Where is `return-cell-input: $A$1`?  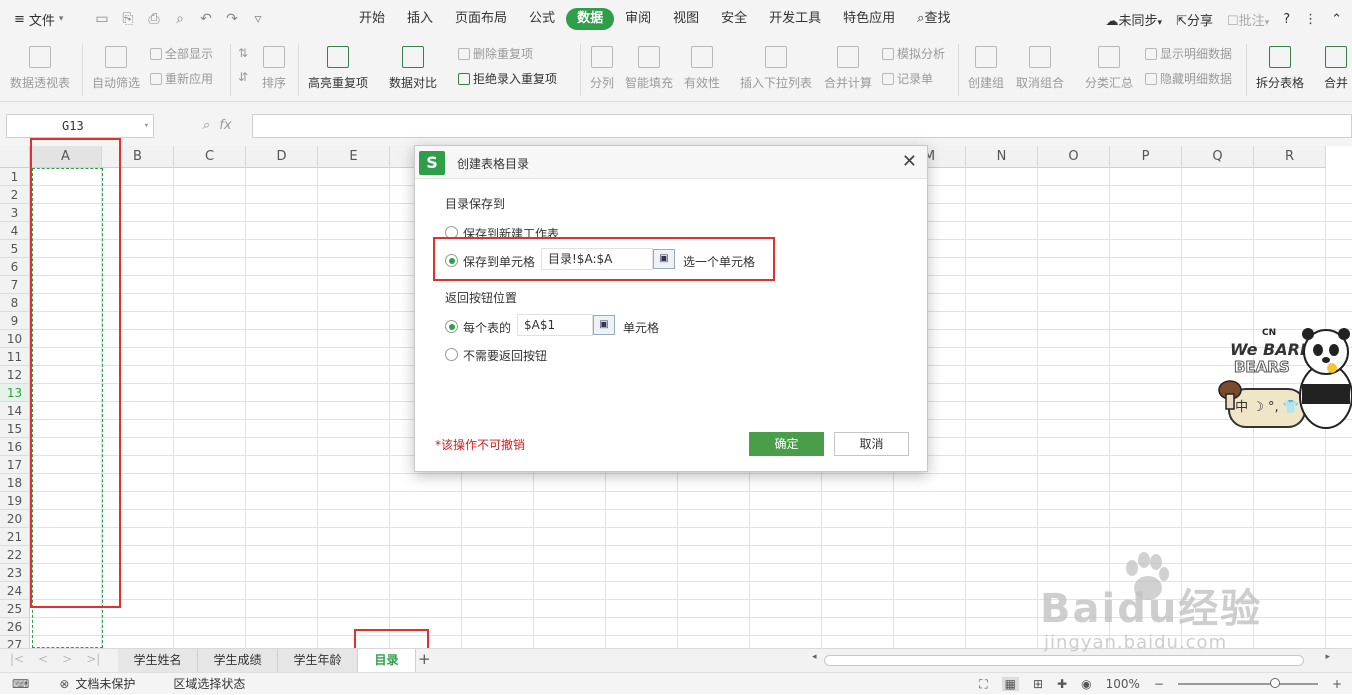
return-cell-input: $A$1 is located at coordinates (555, 325).